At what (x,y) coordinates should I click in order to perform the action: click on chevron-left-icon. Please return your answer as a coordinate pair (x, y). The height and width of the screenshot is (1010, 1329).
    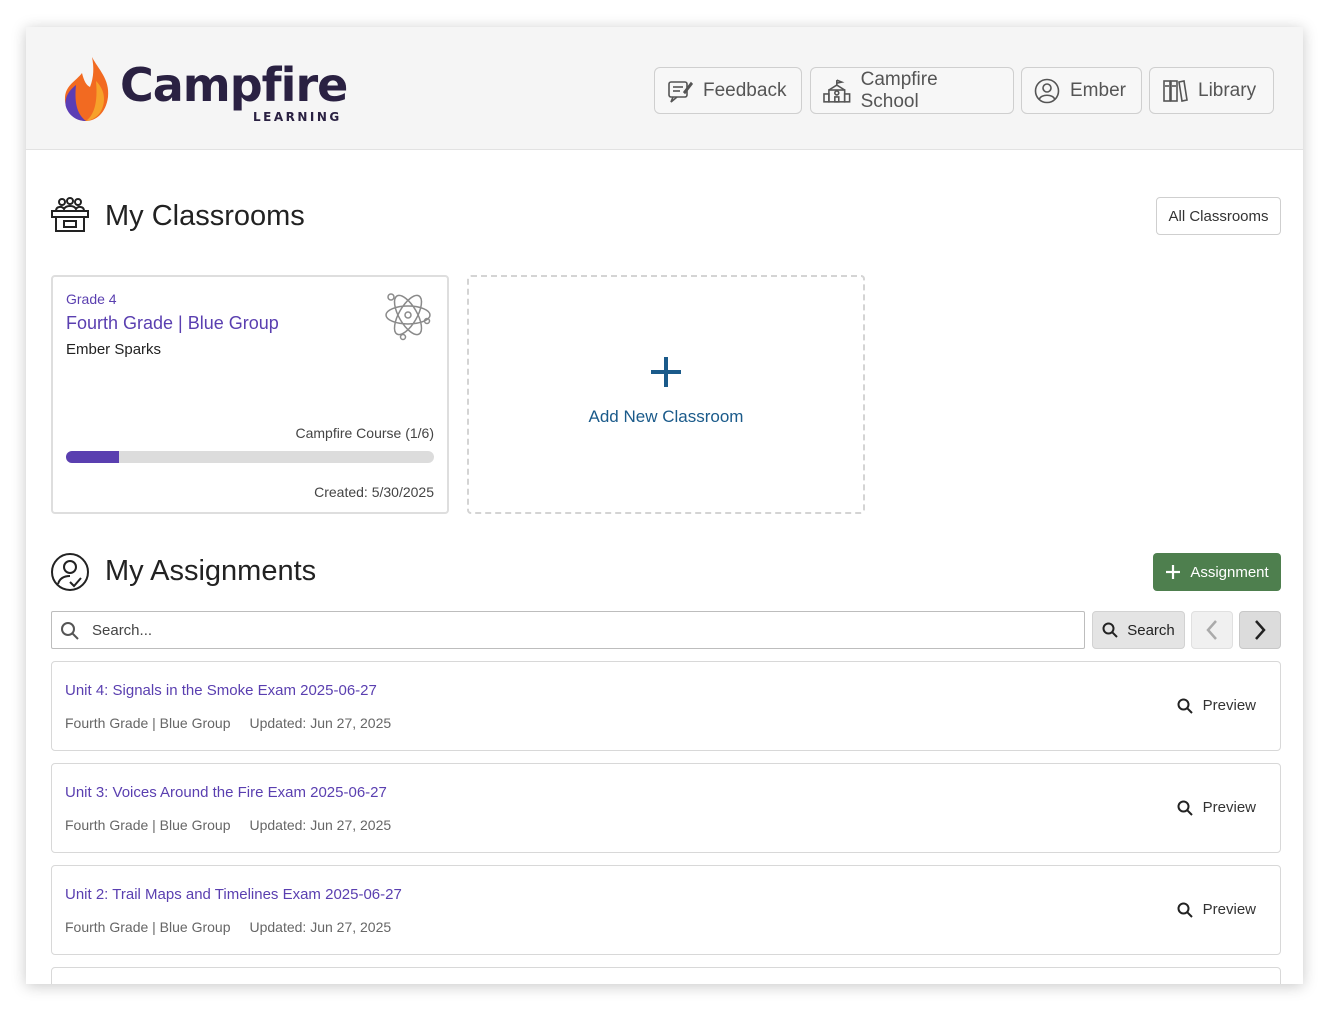
    Looking at the image, I should click on (1211, 630).